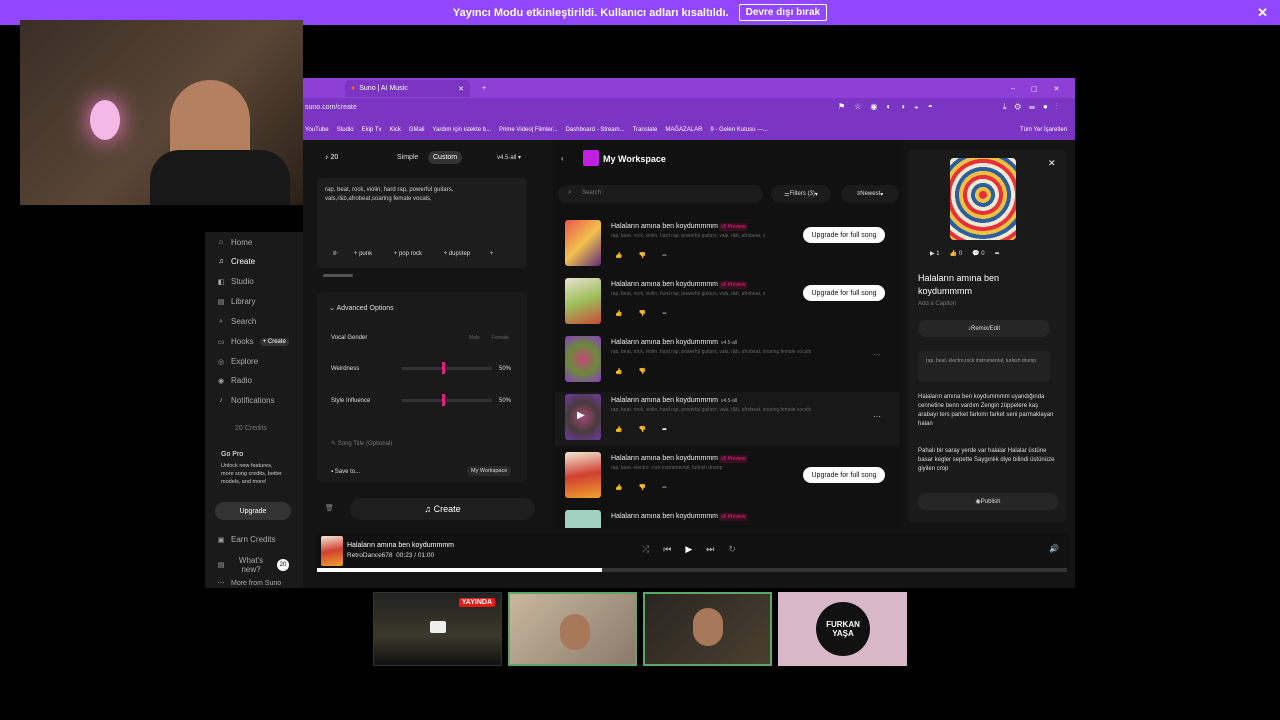 The height and width of the screenshot is (720, 1280). What do you see at coordinates (370, 555) in the screenshot?
I see `player-artist: RetroDance678` at bounding box center [370, 555].